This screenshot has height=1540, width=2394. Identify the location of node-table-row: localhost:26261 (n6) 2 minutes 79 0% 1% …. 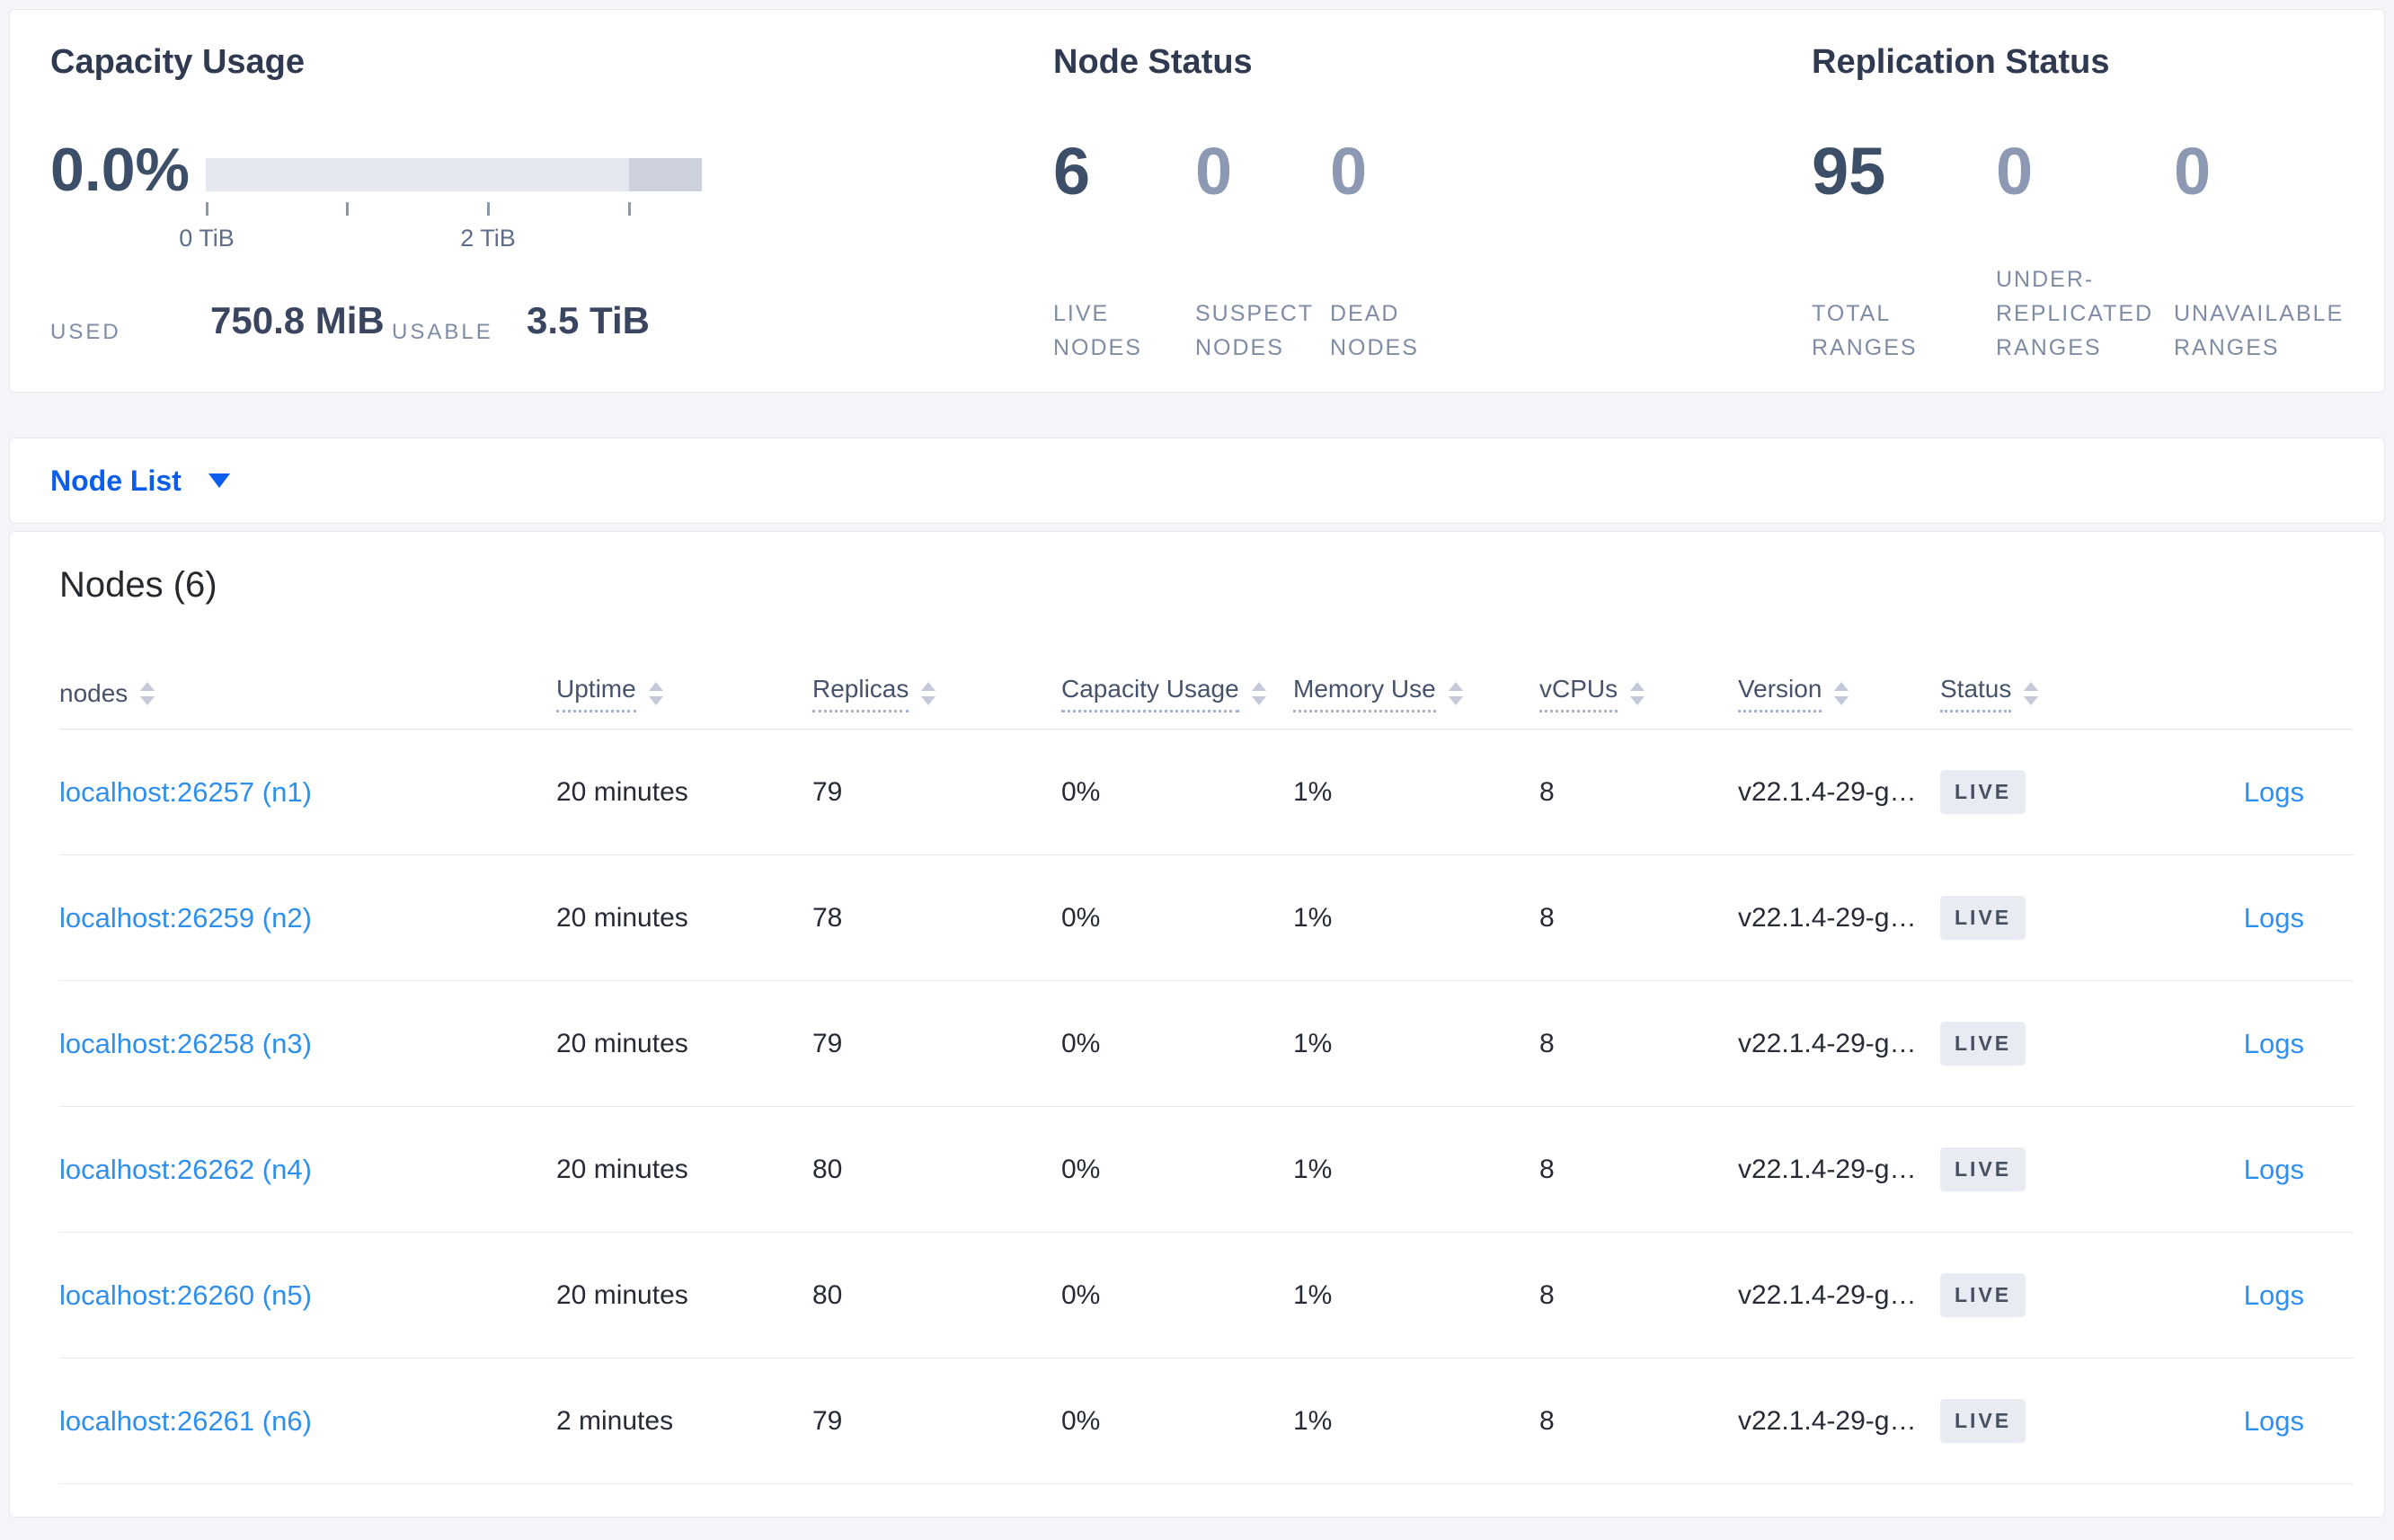
(1206, 1421).